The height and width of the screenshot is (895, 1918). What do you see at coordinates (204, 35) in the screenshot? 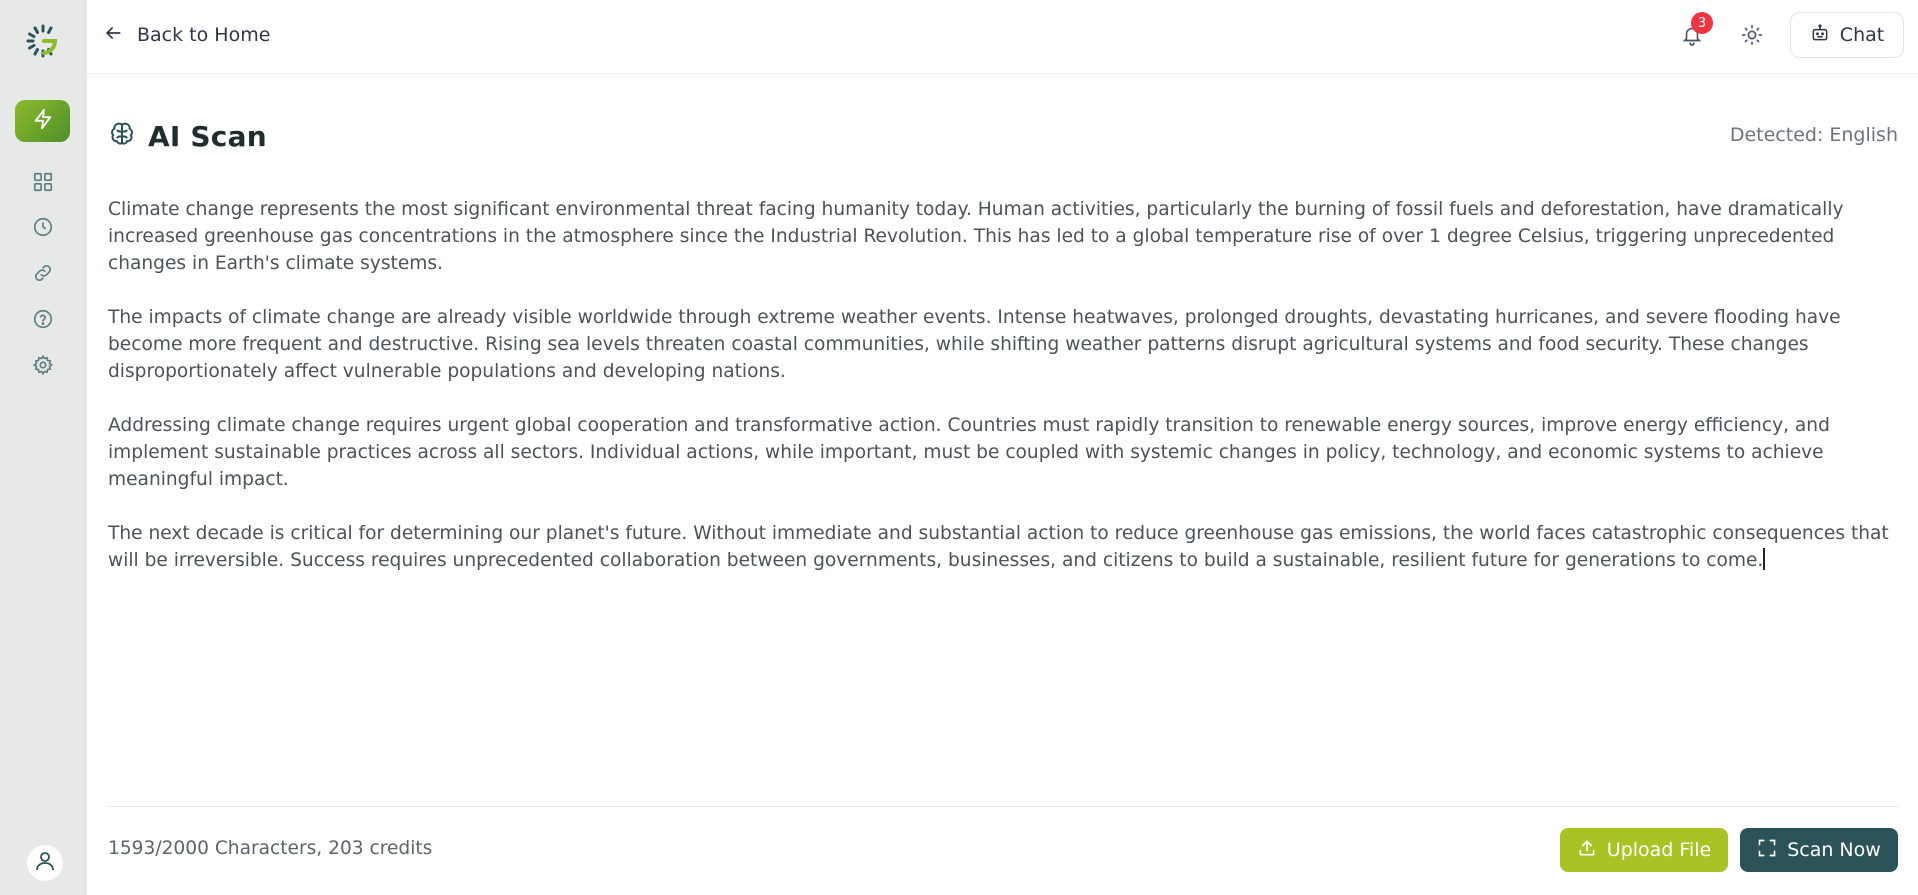
I see `back-label: Back to Home` at bounding box center [204, 35].